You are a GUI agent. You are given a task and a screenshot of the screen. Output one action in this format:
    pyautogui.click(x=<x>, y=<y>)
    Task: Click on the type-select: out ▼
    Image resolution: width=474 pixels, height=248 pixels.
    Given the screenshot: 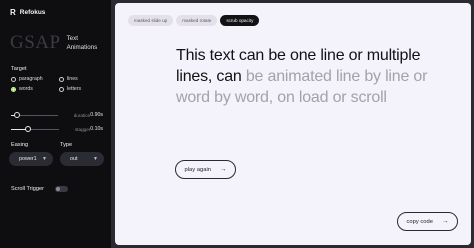 What is the action you would take?
    pyautogui.click(x=82, y=159)
    